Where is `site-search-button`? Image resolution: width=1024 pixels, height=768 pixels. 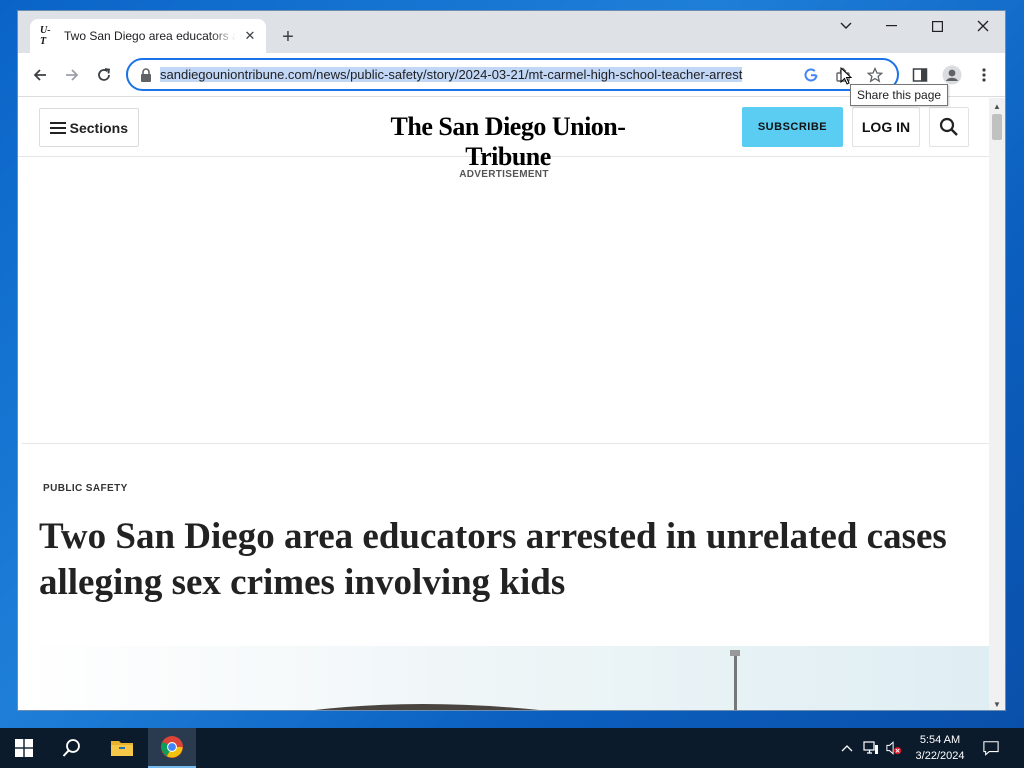
site-search-button is located at coordinates (949, 127).